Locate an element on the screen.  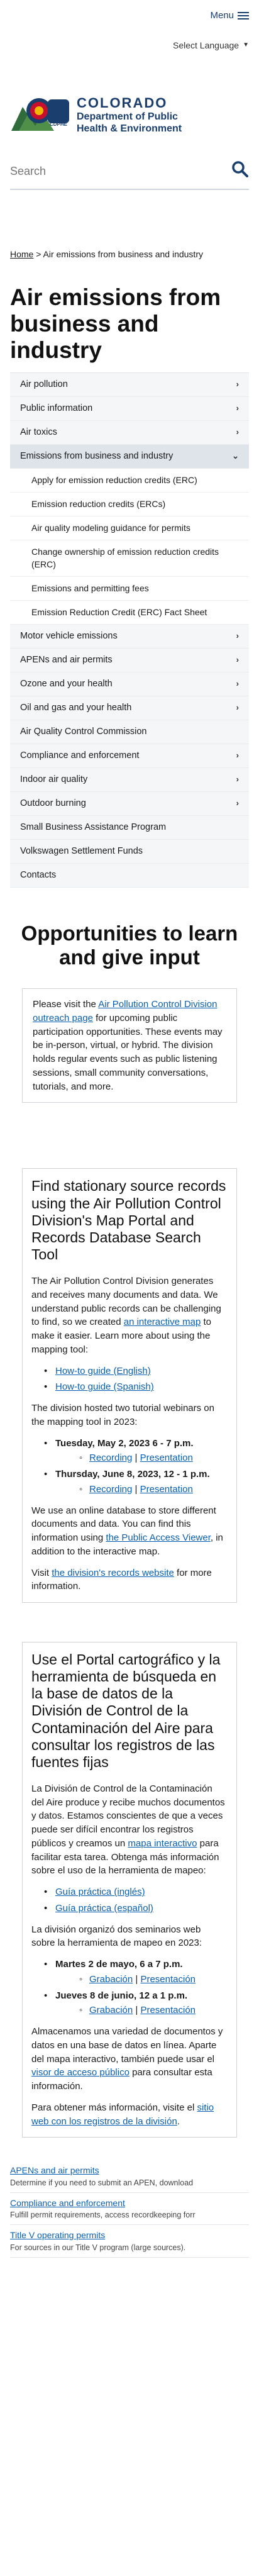
chevron-down-icon: ⌄ is located at coordinates (236, 455).